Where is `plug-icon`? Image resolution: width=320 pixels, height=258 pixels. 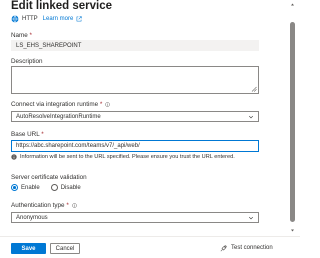
plug-icon is located at coordinates (224, 248).